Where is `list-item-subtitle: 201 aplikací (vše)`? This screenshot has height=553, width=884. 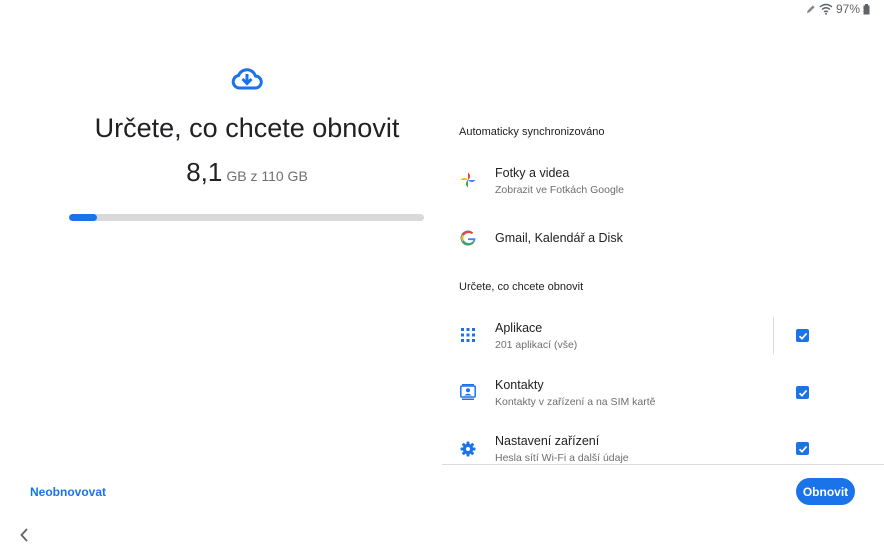 list-item-subtitle: 201 aplikací (vše) is located at coordinates (536, 345).